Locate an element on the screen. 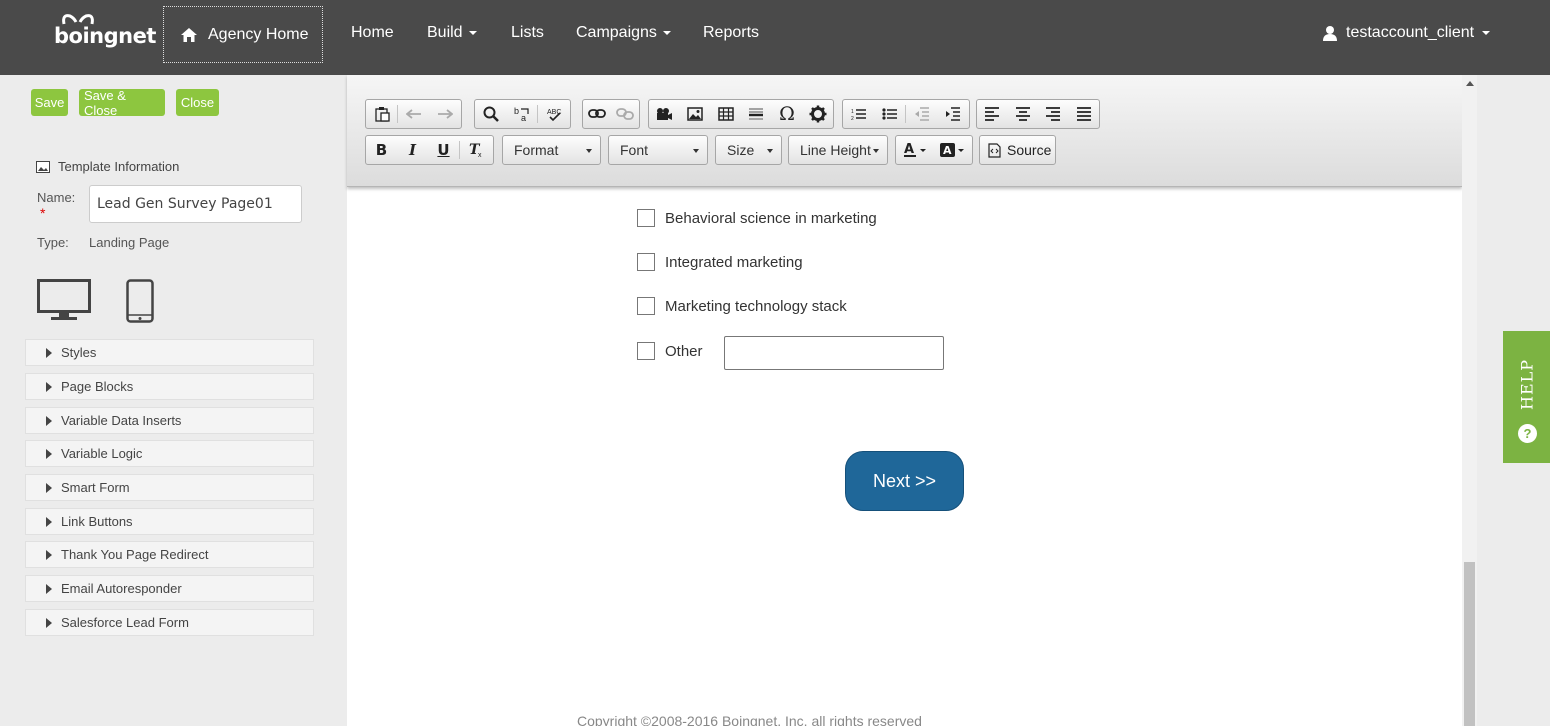  home-icon is located at coordinates (189, 34).